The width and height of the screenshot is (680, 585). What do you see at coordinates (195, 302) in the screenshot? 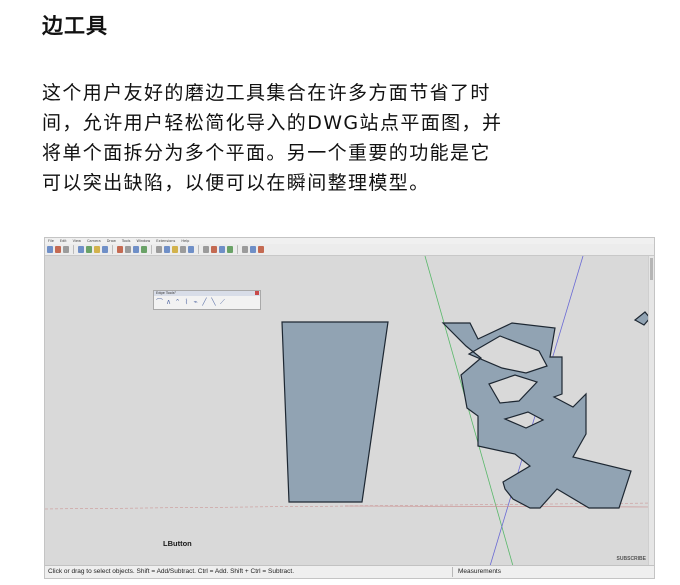
I see `edge-icon-5: ⌁` at bounding box center [195, 302].